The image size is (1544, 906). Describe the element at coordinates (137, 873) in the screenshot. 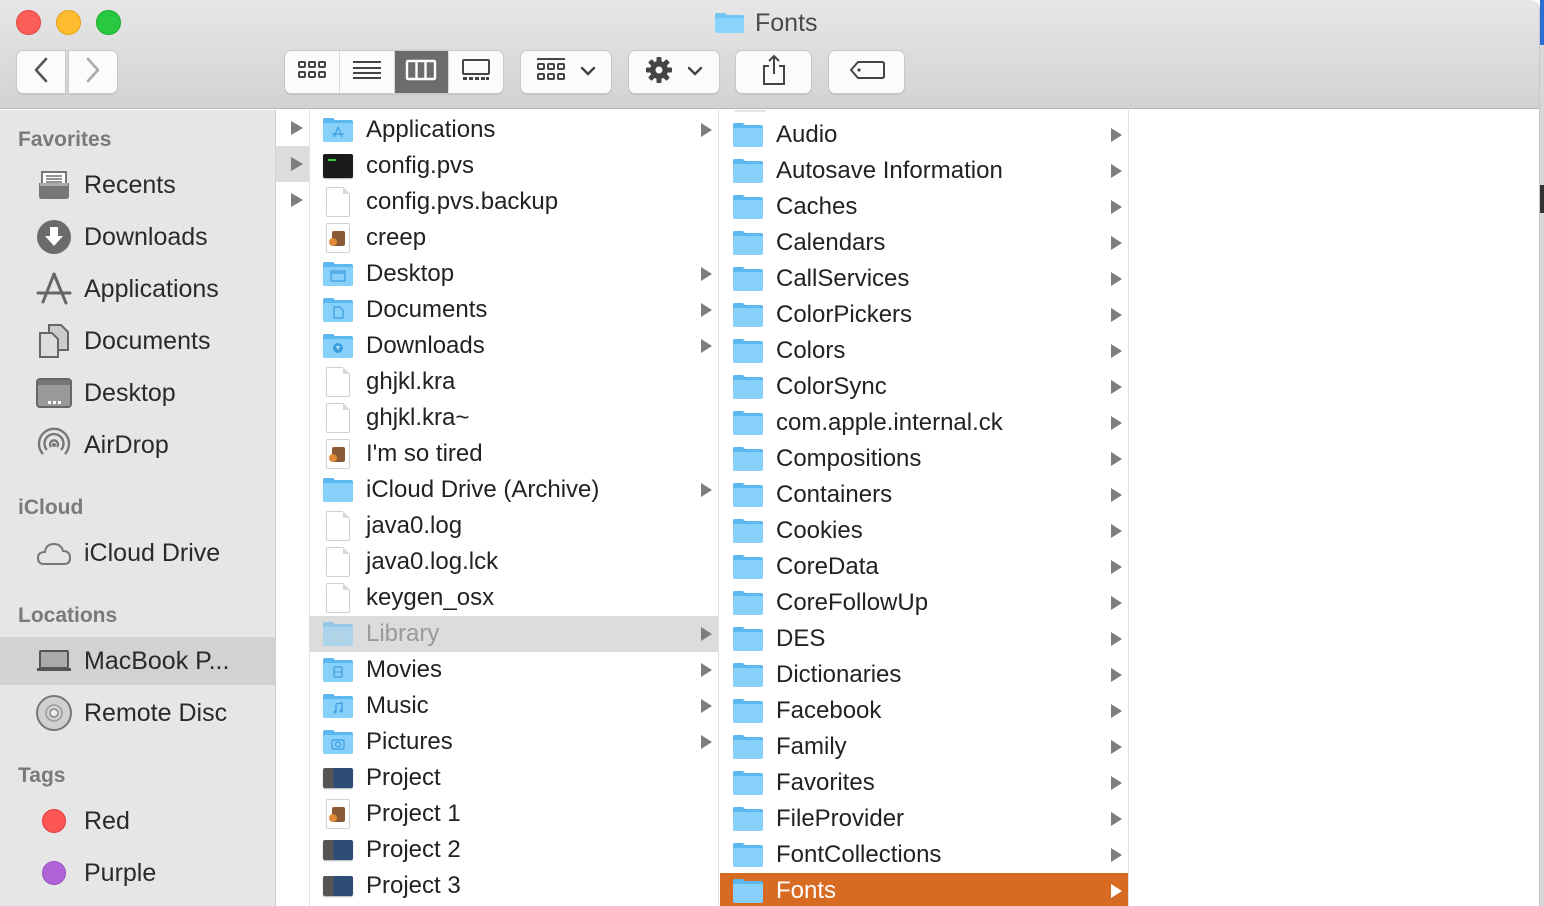

I see `sidebar-item-tag-purple: Purple` at that location.